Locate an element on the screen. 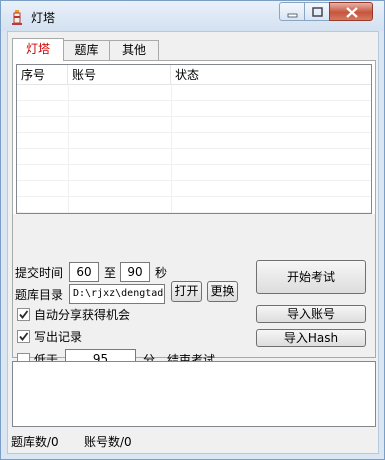 This screenshot has height=460, width=385. app-icon is located at coordinates (17, 17).